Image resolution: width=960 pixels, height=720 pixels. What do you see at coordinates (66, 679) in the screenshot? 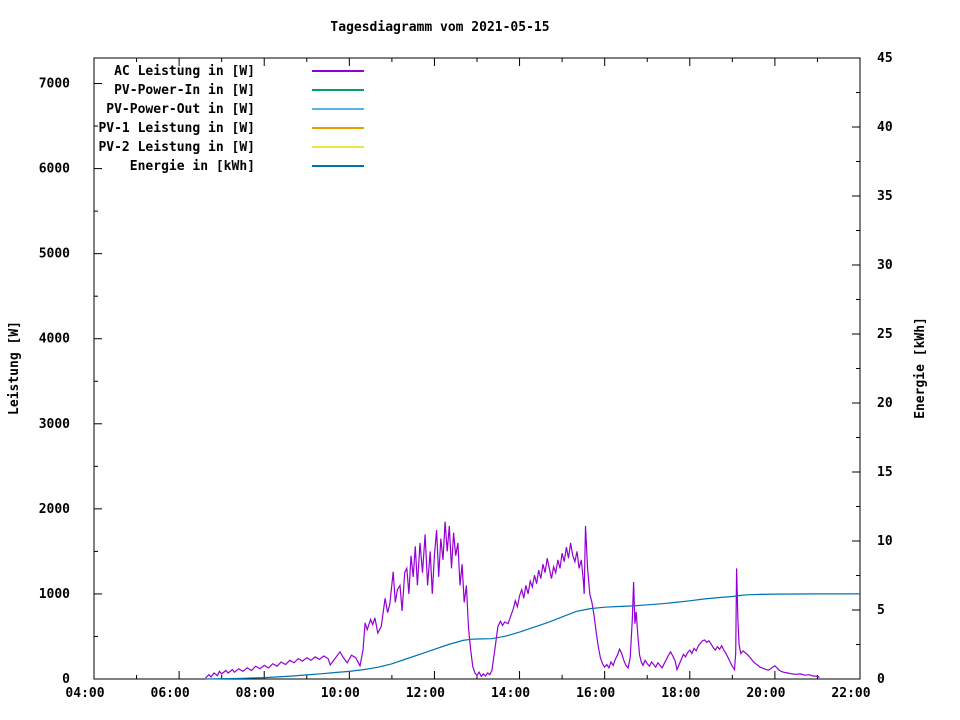
I see `y-tick-label: 0` at bounding box center [66, 679].